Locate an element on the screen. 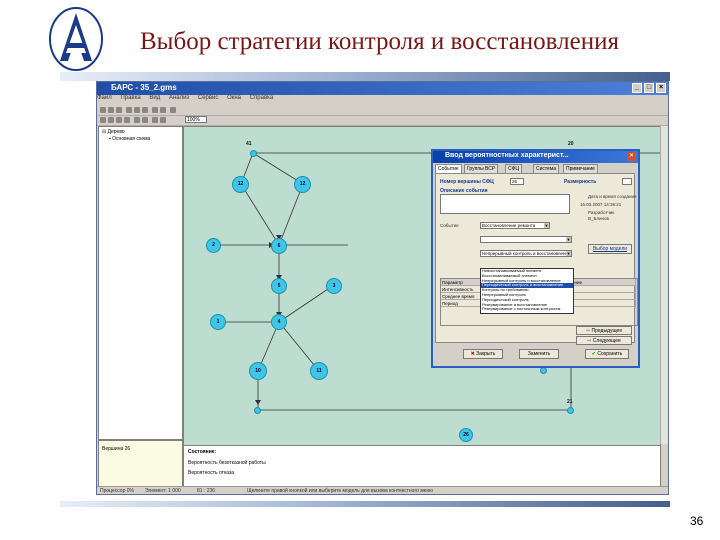  node-label: 41 is located at coordinates (249, 144).